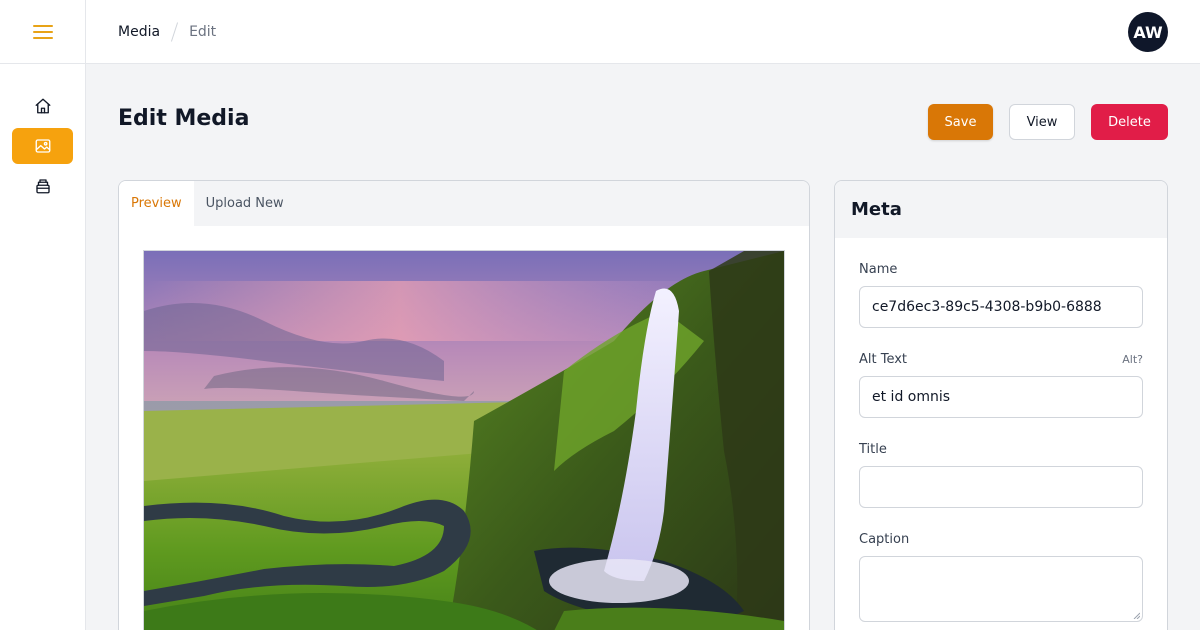  I want to click on alt-text-field: et id omnis, so click(1001, 397).